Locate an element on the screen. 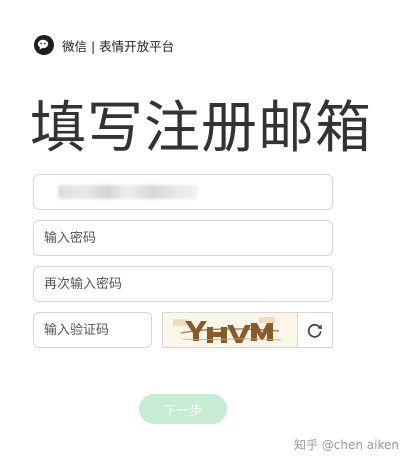 The image size is (409, 467). verification-code-field is located at coordinates (97, 330).